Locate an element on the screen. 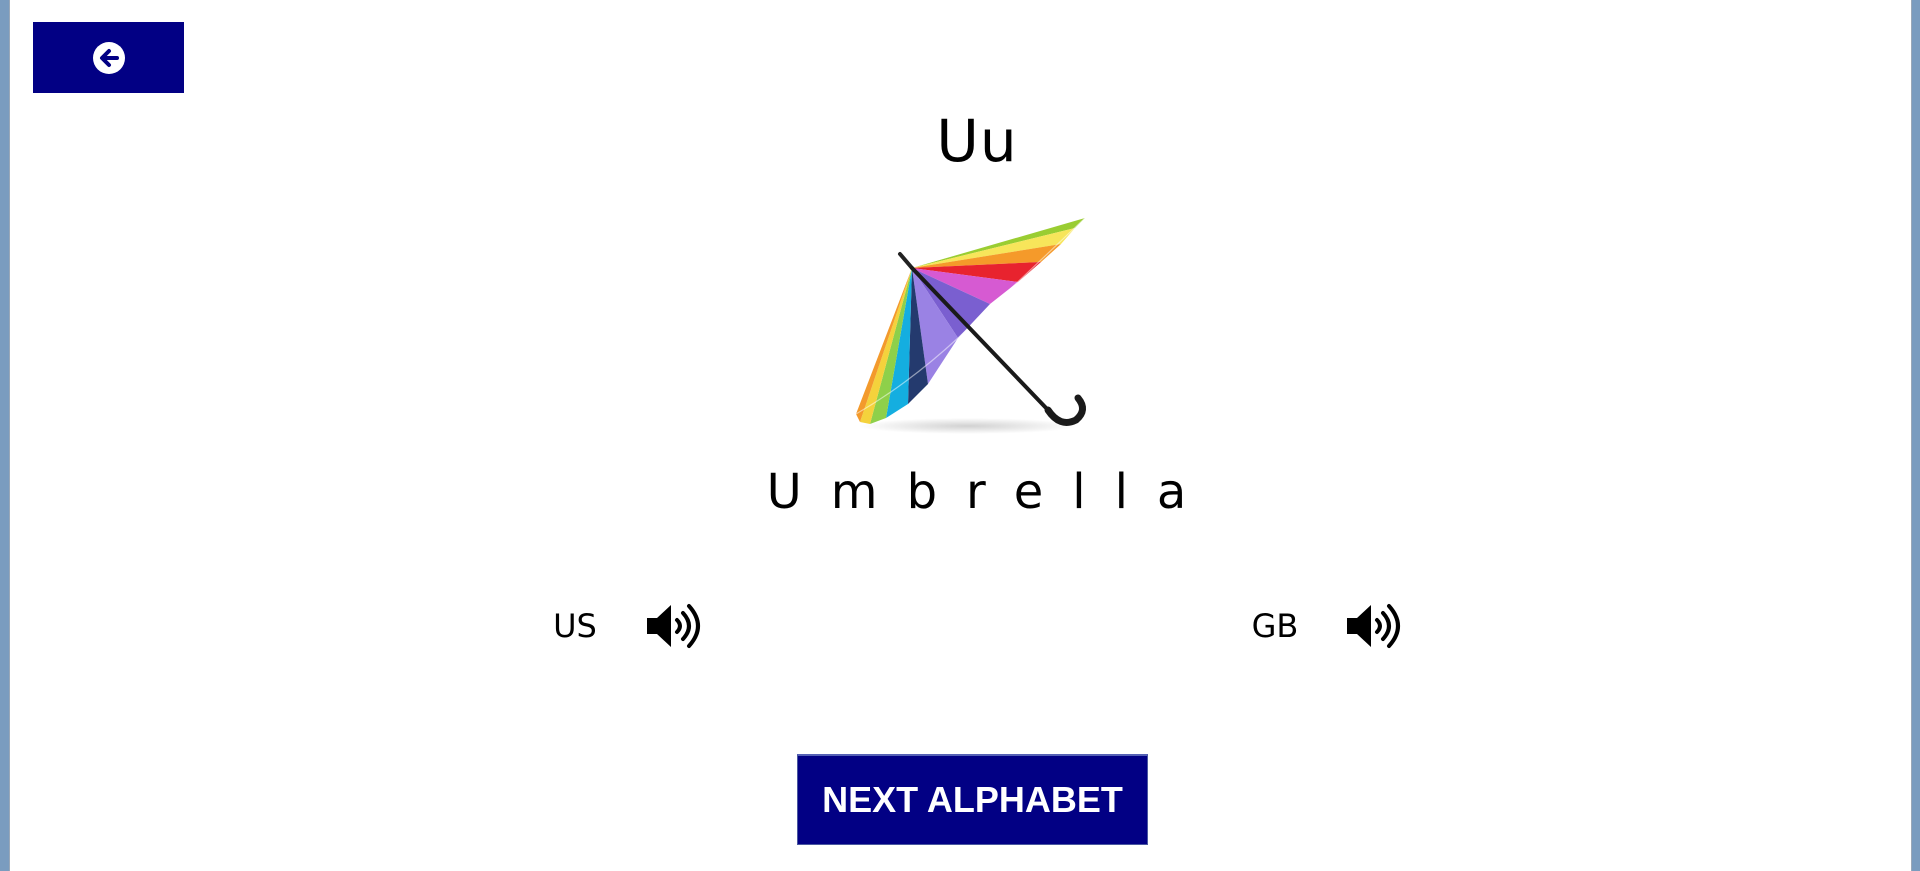  gb-label: GB is located at coordinates (1275, 626).